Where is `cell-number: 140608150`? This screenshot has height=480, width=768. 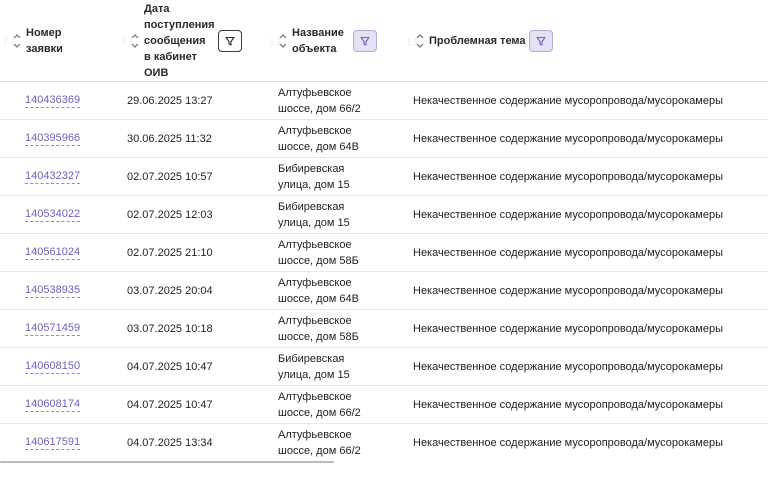 cell-number: 140608150 is located at coordinates (72, 366).